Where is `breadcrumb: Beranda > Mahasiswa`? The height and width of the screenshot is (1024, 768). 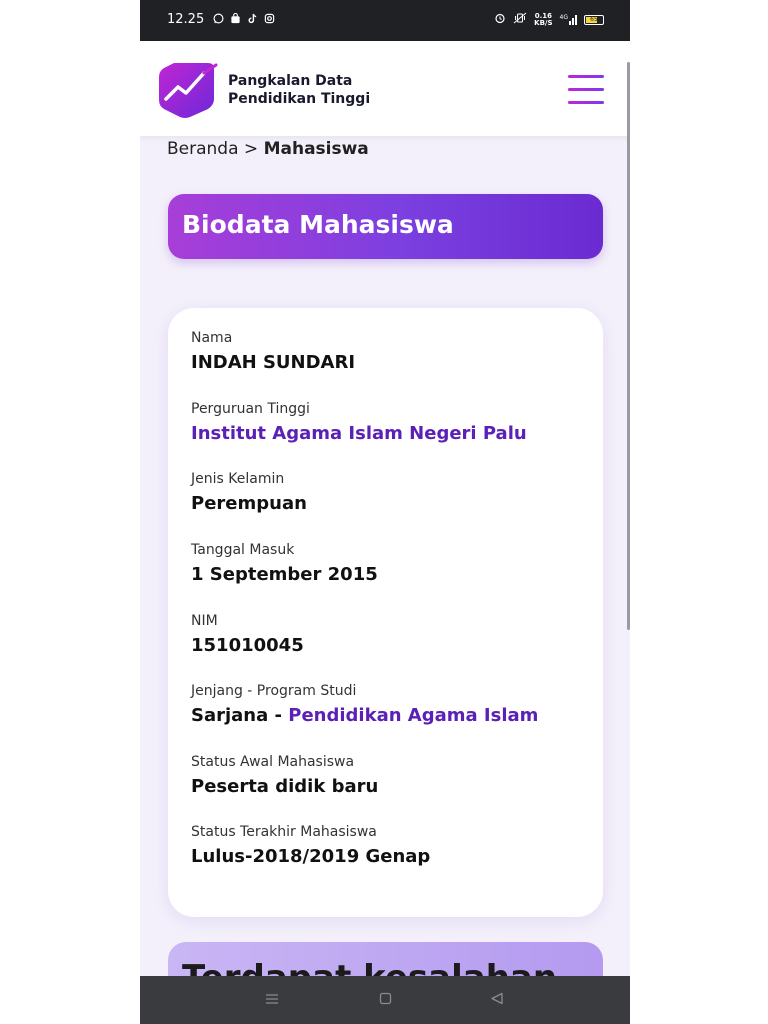
breadcrumb: Beranda > Mahasiswa is located at coordinates (268, 149).